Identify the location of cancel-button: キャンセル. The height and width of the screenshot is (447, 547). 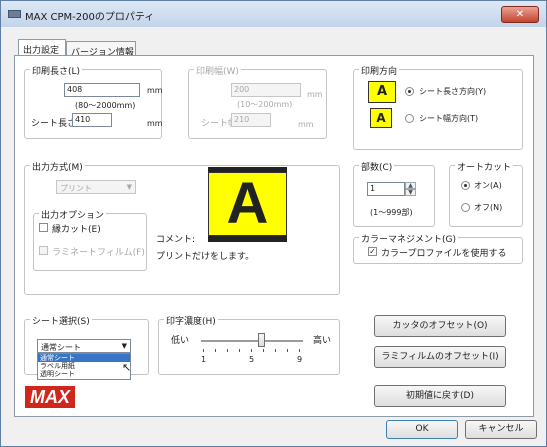
(501, 429).